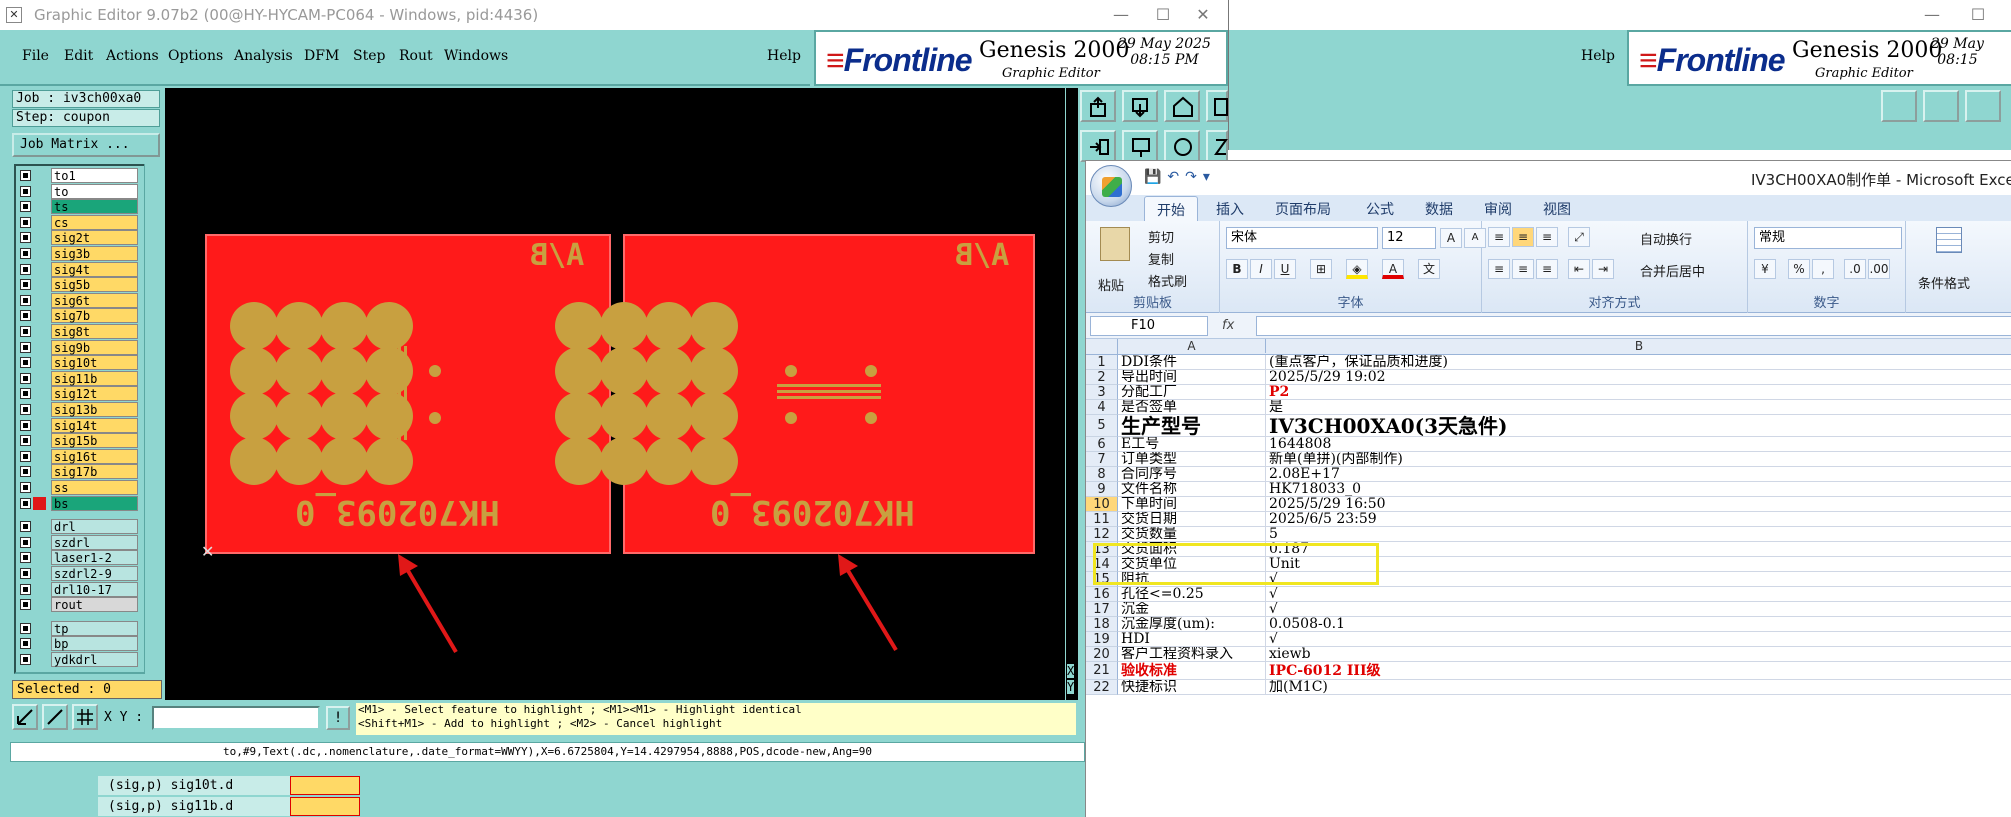 The image size is (2011, 817). What do you see at coordinates (1237, 269) in the screenshot?
I see `bold-button: B` at bounding box center [1237, 269].